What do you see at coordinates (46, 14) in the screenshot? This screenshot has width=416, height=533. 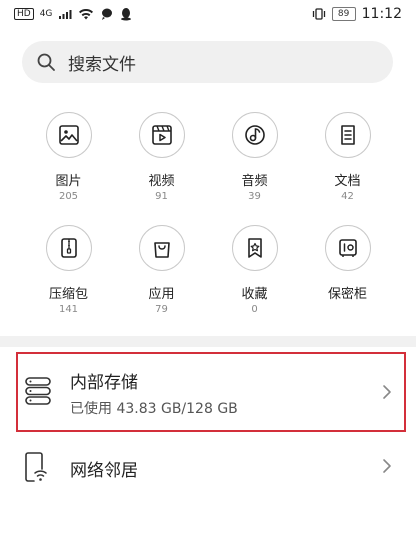 I see `signal-4g-label: 4G` at bounding box center [46, 14].